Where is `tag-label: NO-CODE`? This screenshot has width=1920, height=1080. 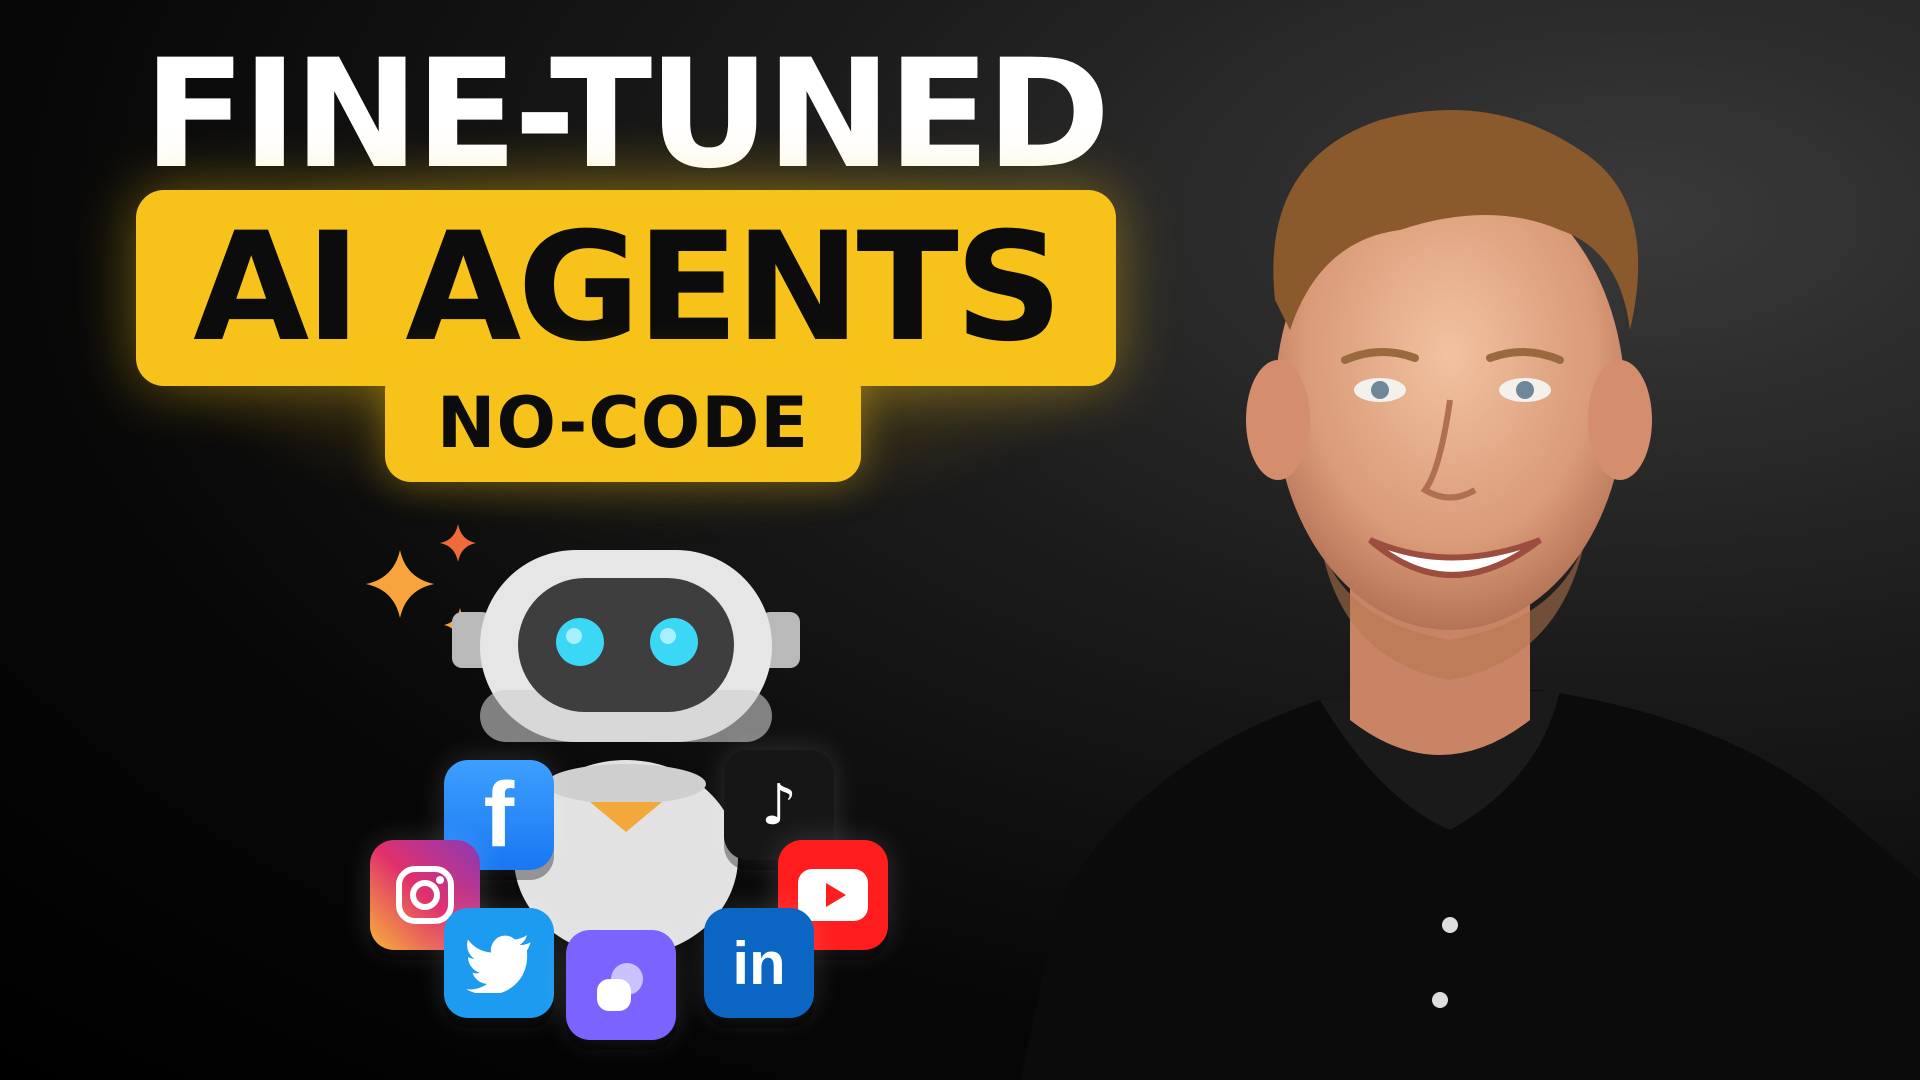 tag-label: NO-CODE is located at coordinates (623, 423).